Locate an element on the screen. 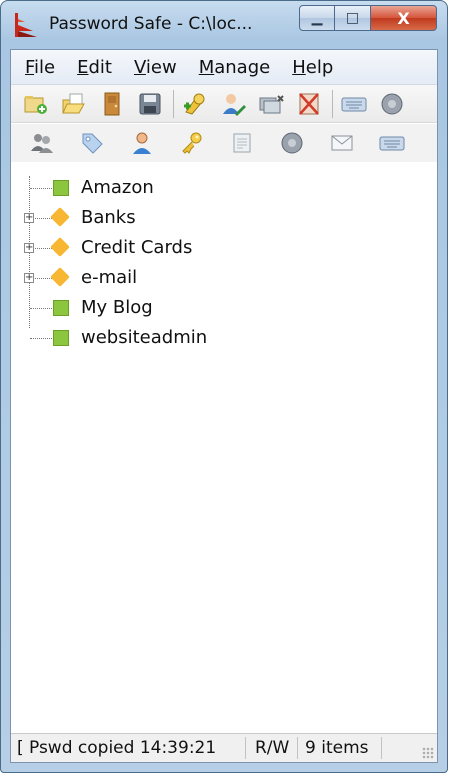  delete-entry-button is located at coordinates (271, 104).